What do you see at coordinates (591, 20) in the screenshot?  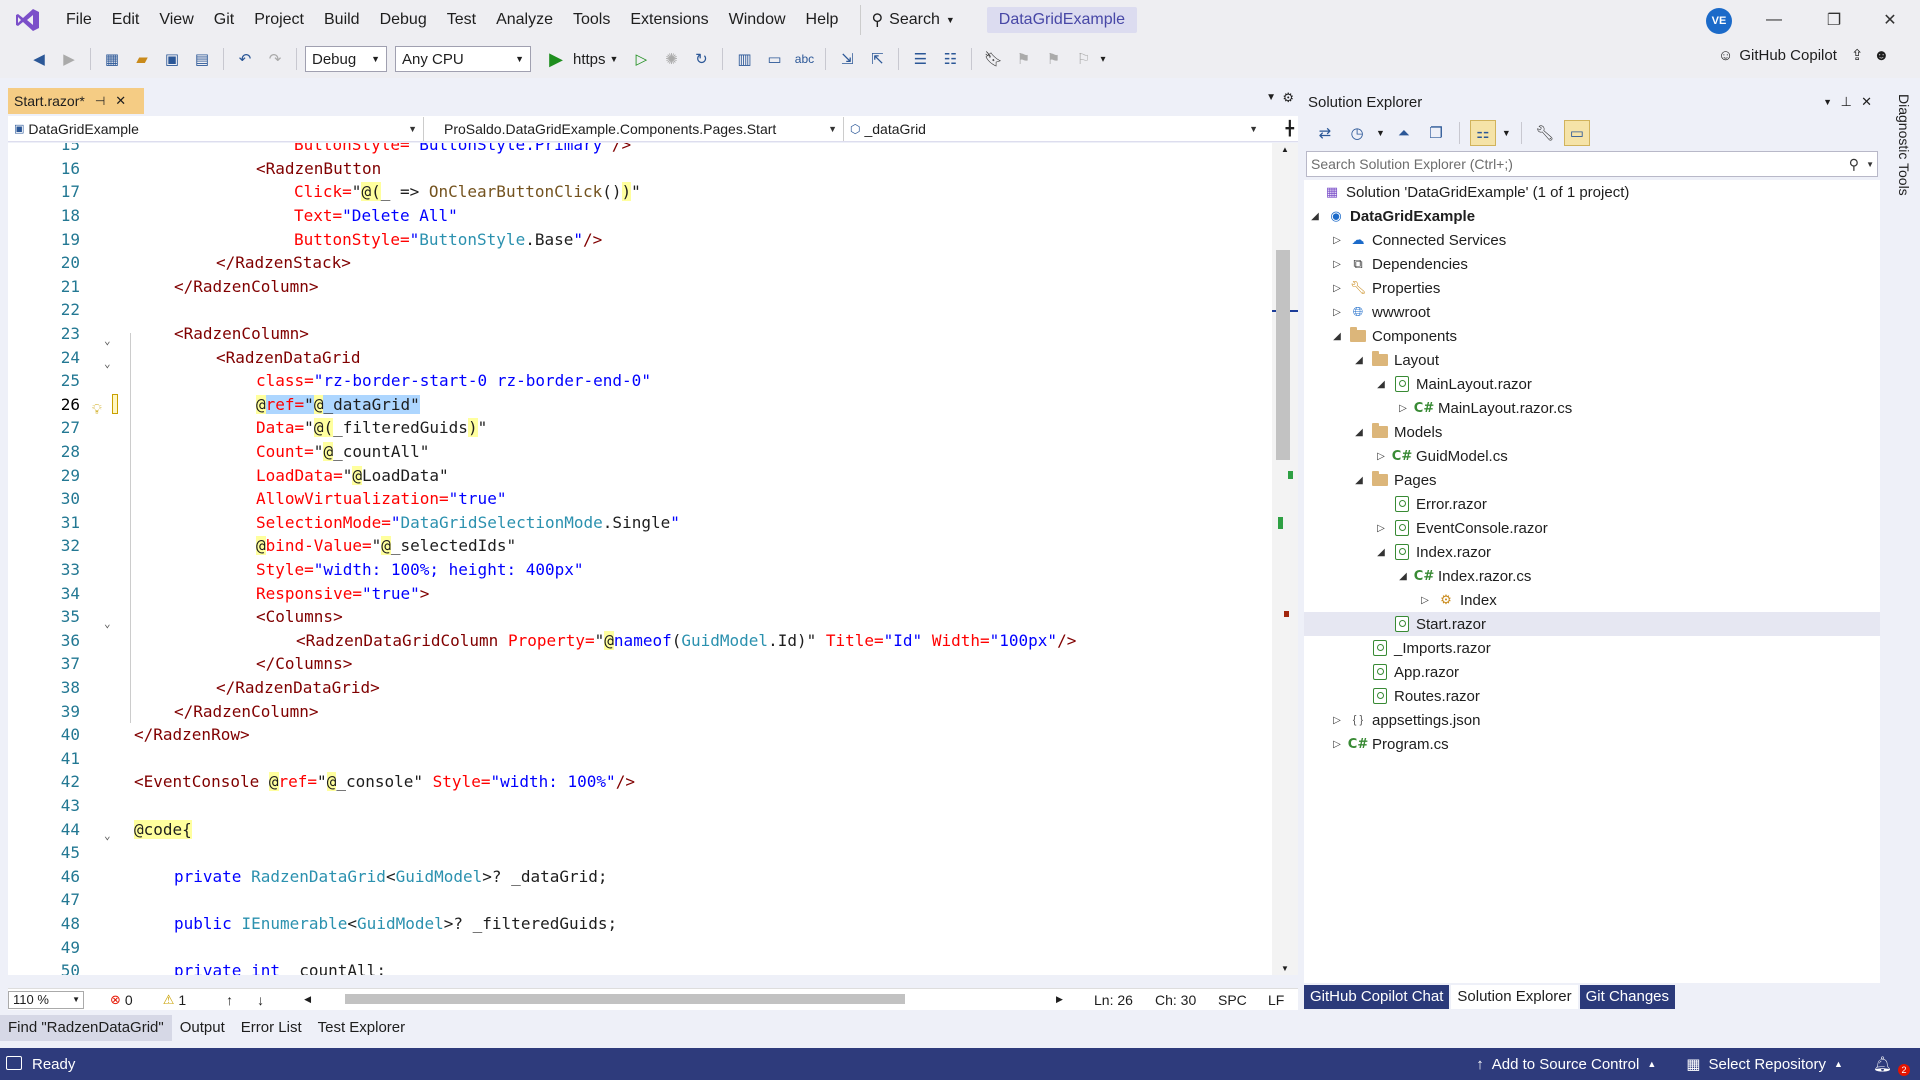 I see `menu-tools: Tools` at bounding box center [591, 20].